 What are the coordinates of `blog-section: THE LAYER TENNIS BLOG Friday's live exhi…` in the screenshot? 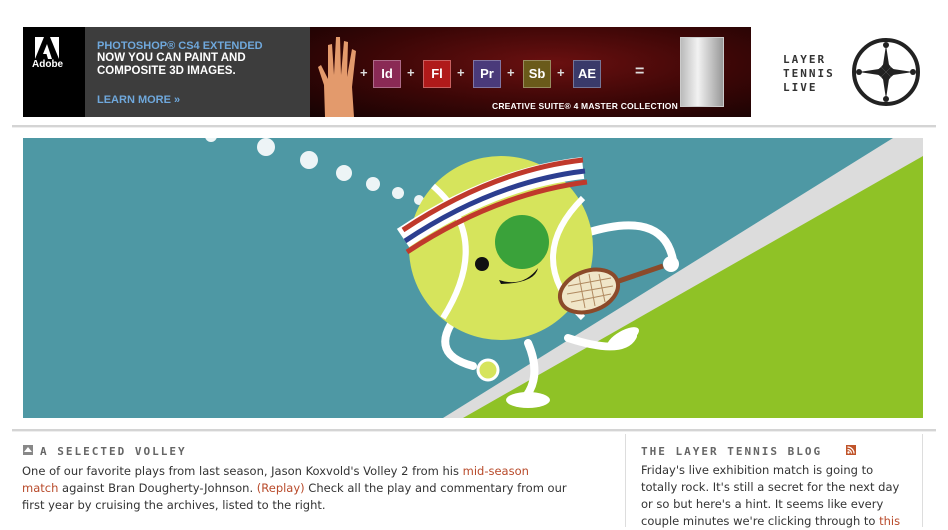 It's located at (774, 482).